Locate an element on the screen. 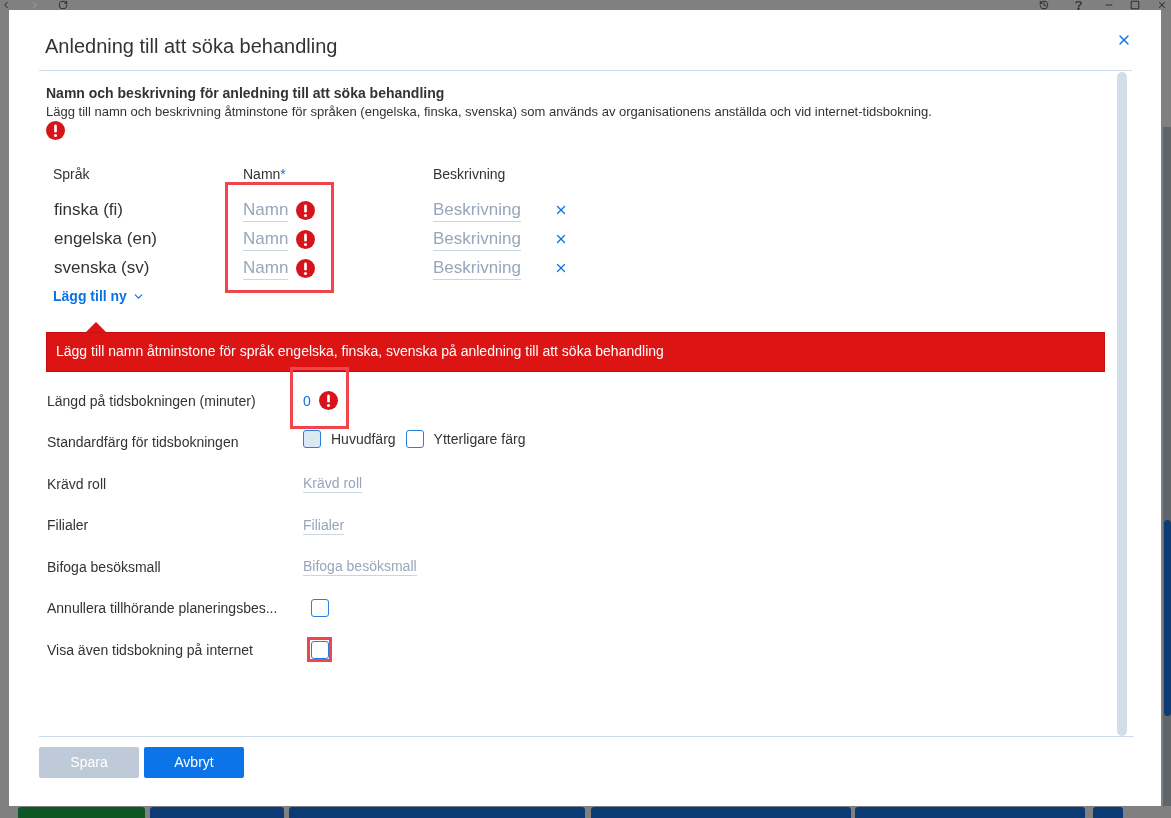 The width and height of the screenshot is (1171, 818). back-icon is located at coordinates (6, 5).